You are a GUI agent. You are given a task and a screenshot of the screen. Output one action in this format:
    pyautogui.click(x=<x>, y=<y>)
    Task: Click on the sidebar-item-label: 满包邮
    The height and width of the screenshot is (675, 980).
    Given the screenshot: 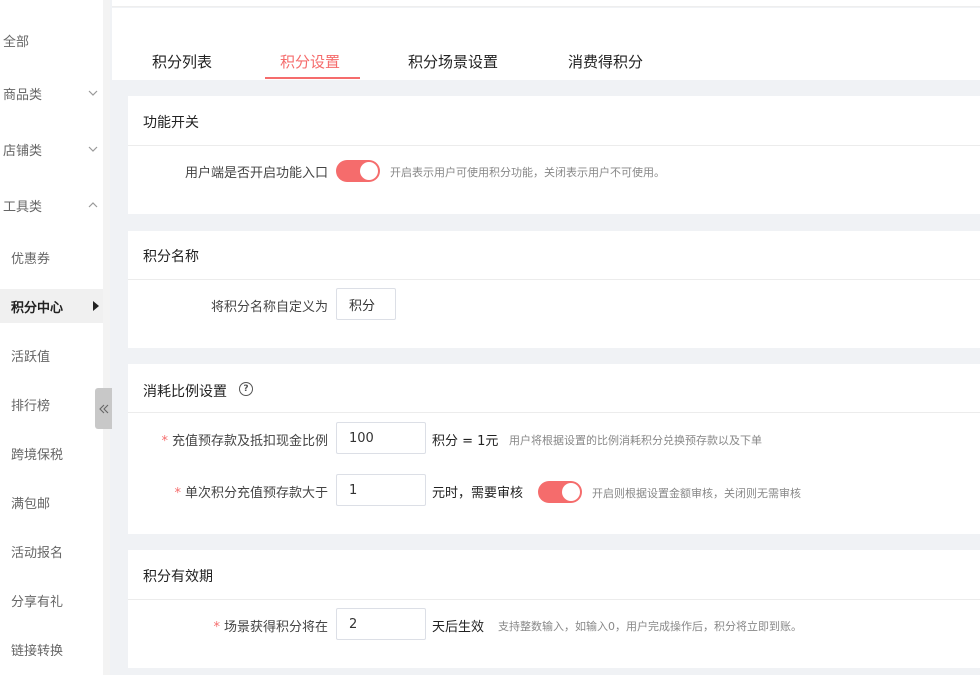 What is the action you would take?
    pyautogui.click(x=31, y=504)
    